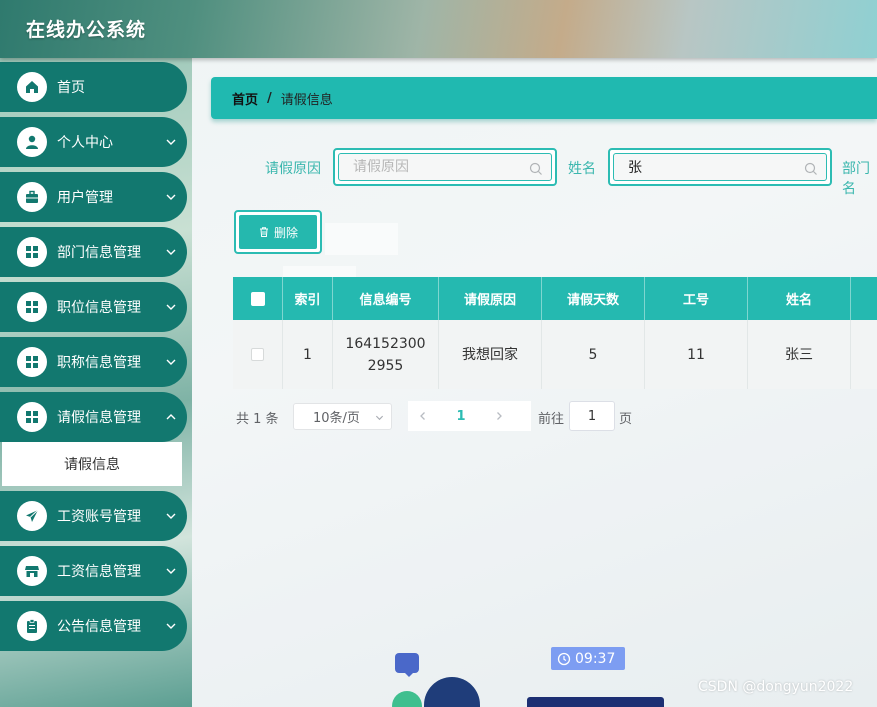 Image resolution: width=877 pixels, height=707 pixels. What do you see at coordinates (551, 419) in the screenshot?
I see `goto-label: 前往` at bounding box center [551, 419].